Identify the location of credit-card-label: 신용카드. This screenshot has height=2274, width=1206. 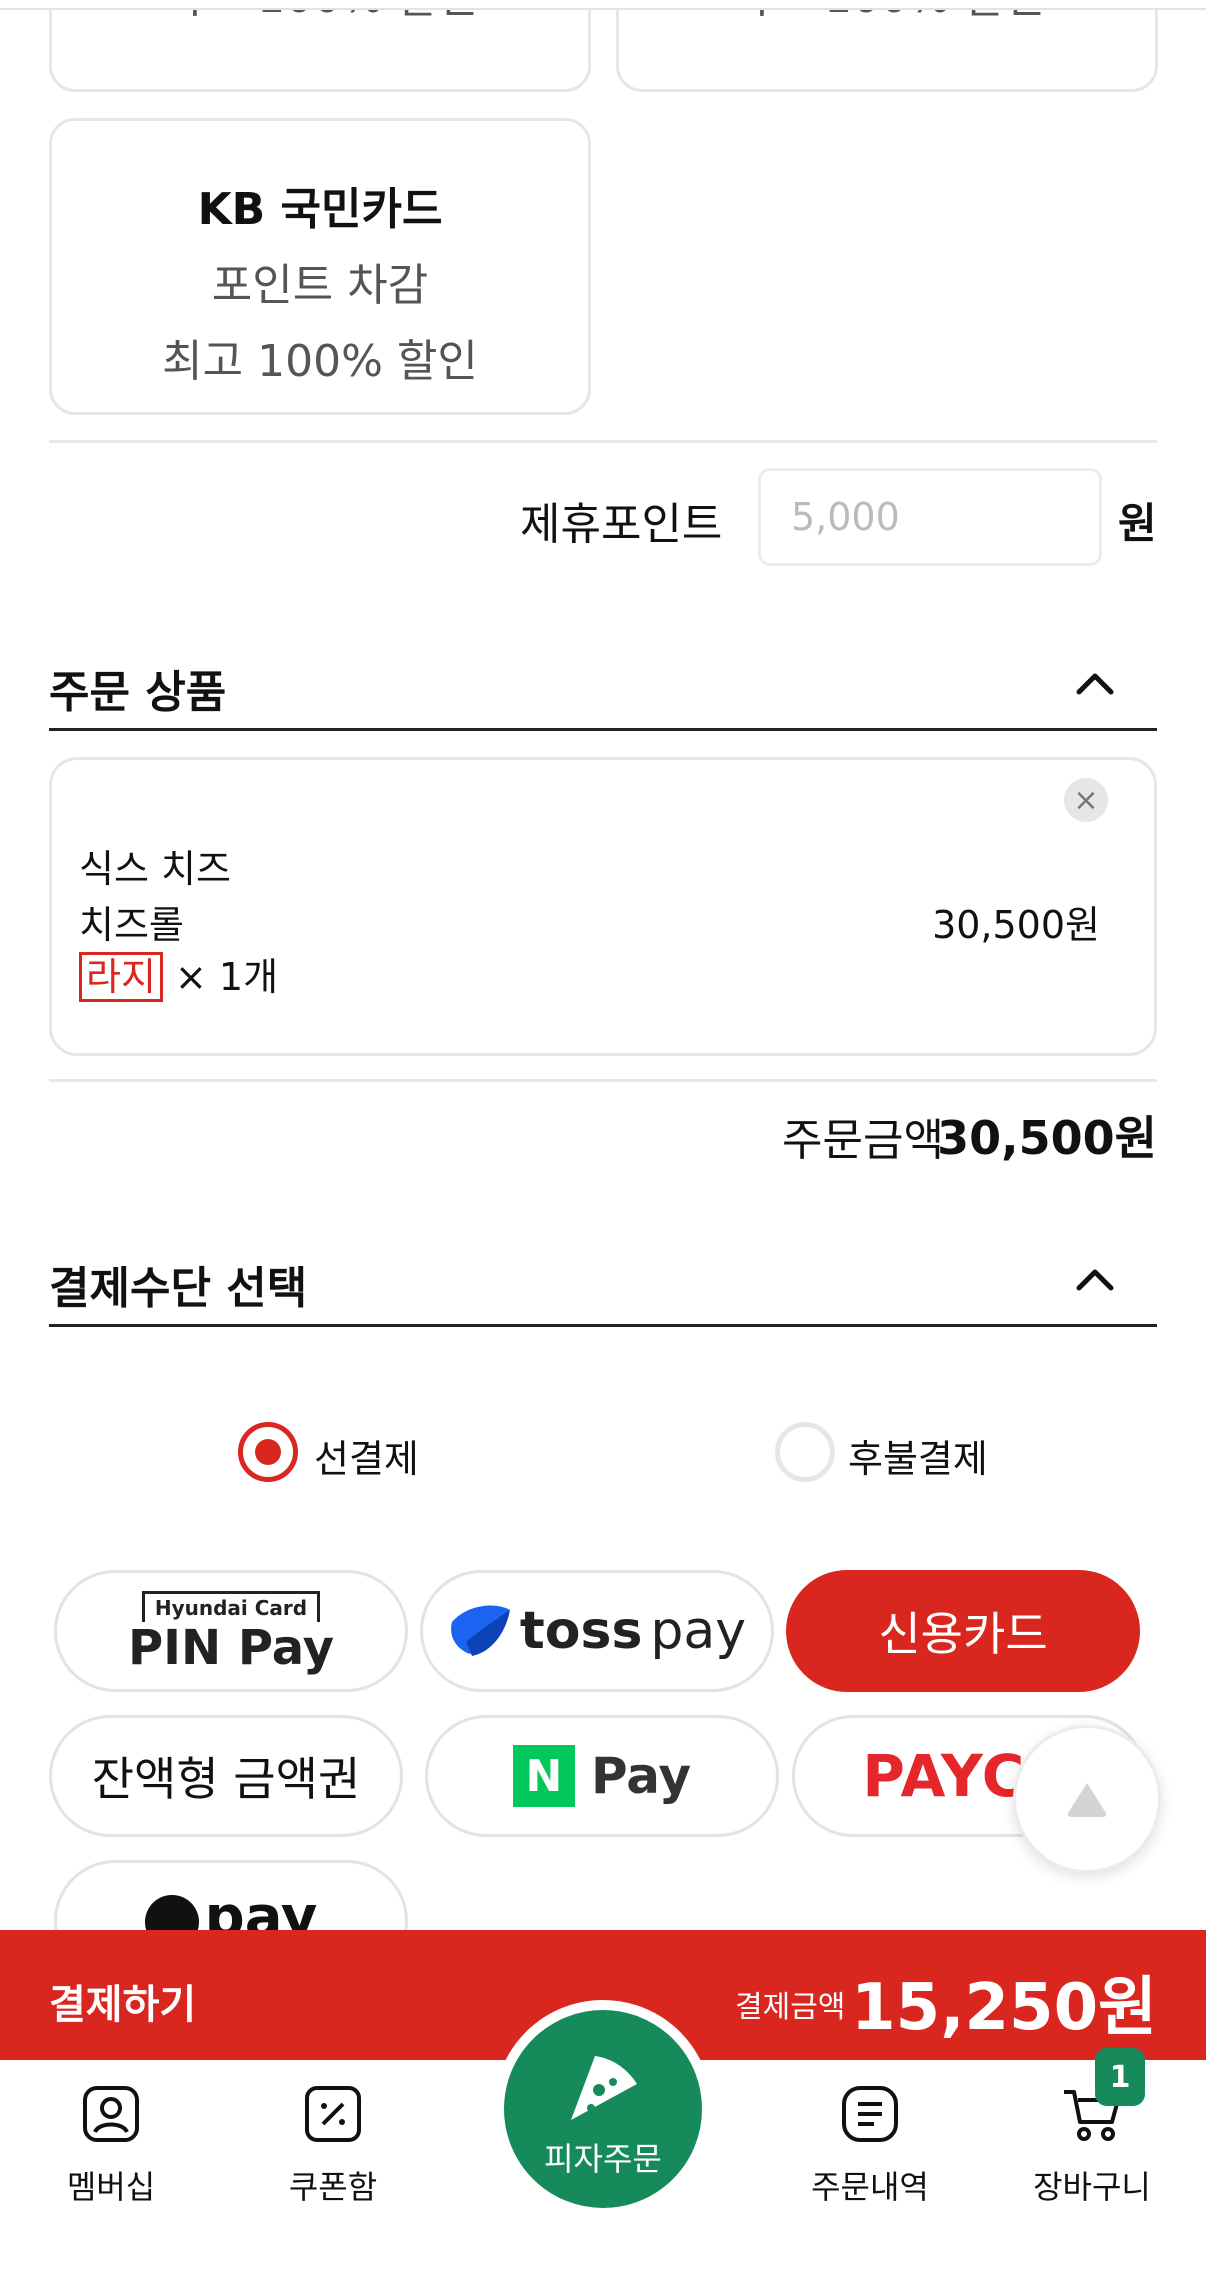
(963, 1634).